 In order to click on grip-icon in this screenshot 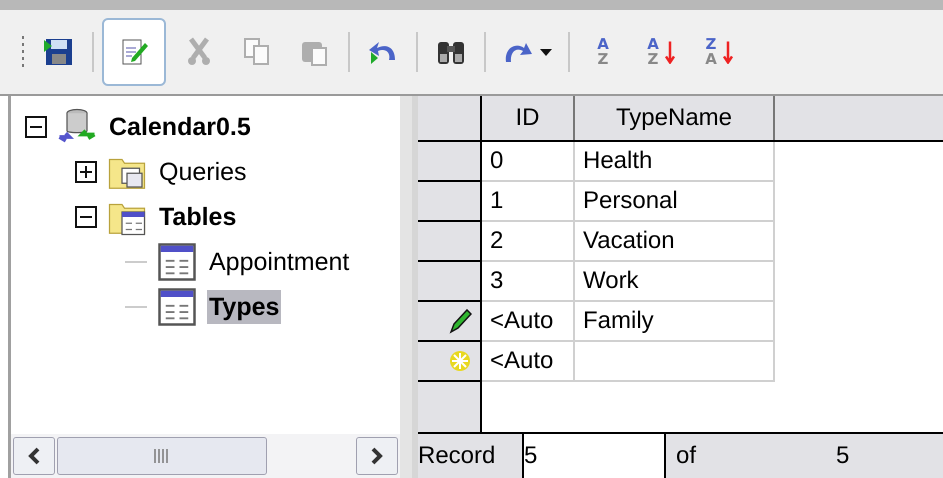, I will do `click(162, 456)`.